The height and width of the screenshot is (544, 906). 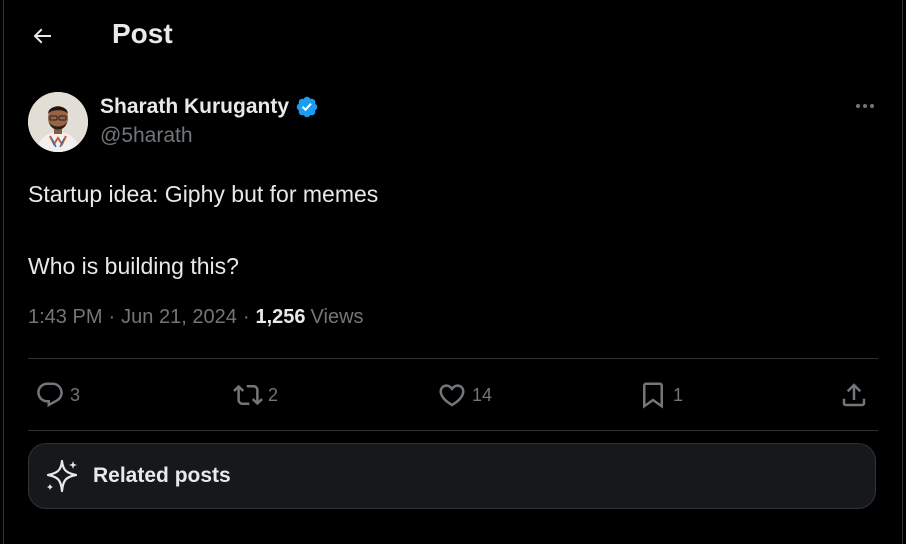 I want to click on repost-count: 2, so click(x=273, y=394).